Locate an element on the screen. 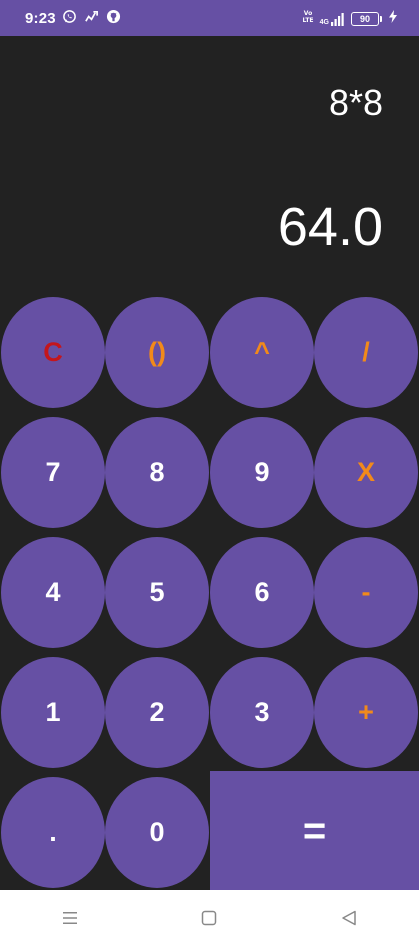 Image resolution: width=419 pixels, height=946 pixels. digit-2-button: 2 is located at coordinates (157, 712).